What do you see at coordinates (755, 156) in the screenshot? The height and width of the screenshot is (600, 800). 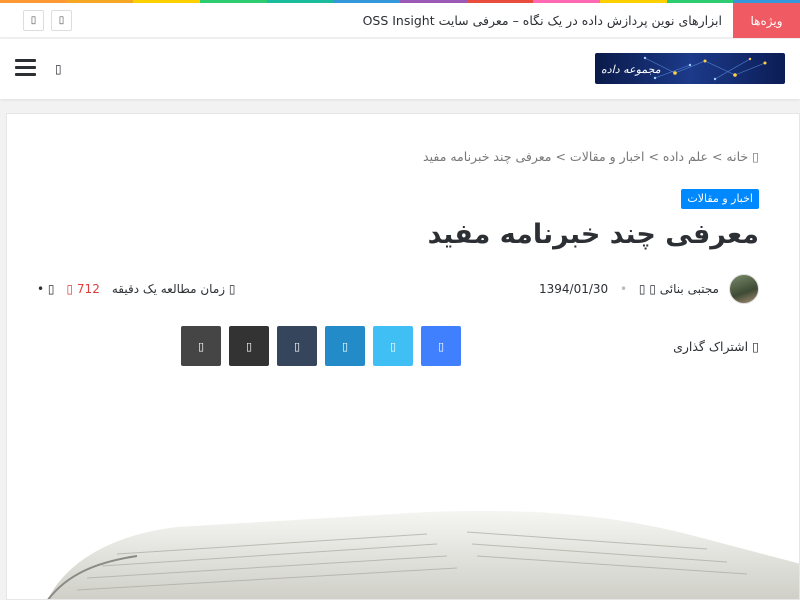 I see `home-icon: ▯` at bounding box center [755, 156].